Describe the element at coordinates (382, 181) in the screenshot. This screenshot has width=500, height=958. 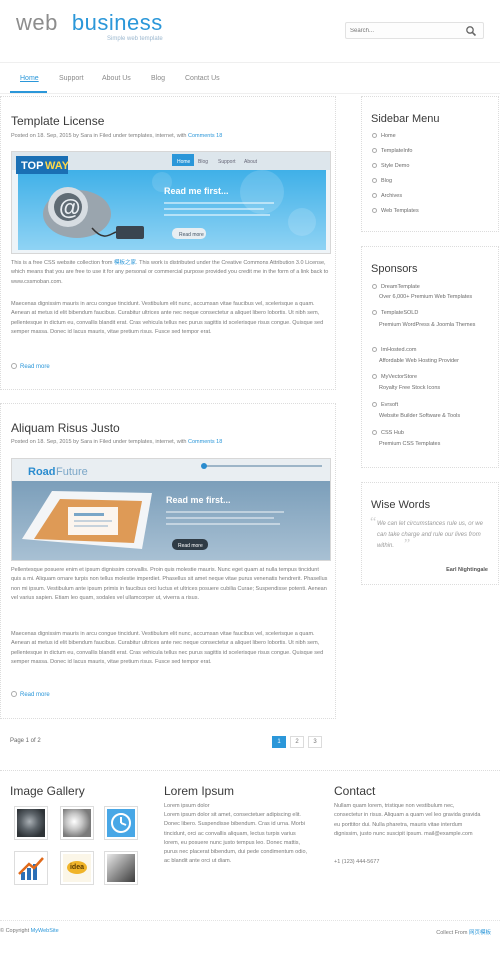
I see `sidebar-item-blog: Blog` at that location.